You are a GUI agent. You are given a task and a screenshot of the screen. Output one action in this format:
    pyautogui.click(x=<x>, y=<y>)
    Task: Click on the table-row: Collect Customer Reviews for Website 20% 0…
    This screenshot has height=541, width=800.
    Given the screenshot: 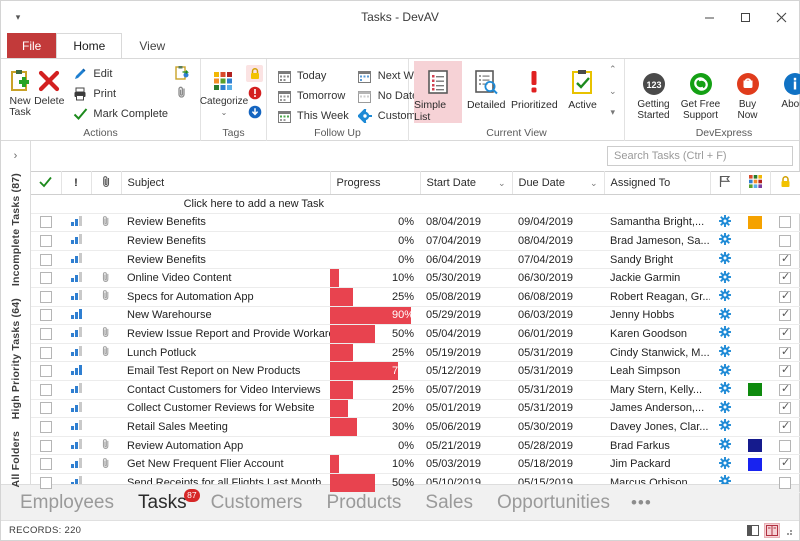 What is the action you would take?
    pyautogui.click(x=415, y=409)
    